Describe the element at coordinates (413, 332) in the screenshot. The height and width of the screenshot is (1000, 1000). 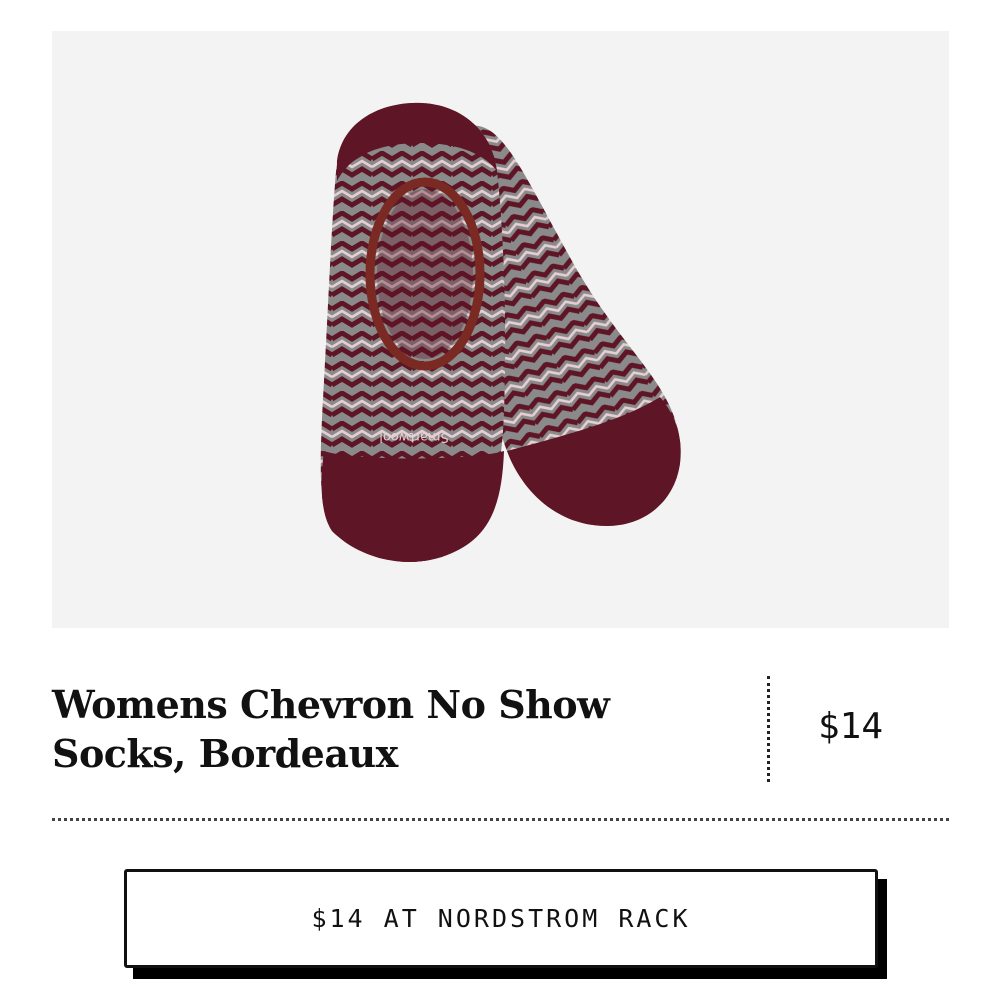
I see `sock-left` at that location.